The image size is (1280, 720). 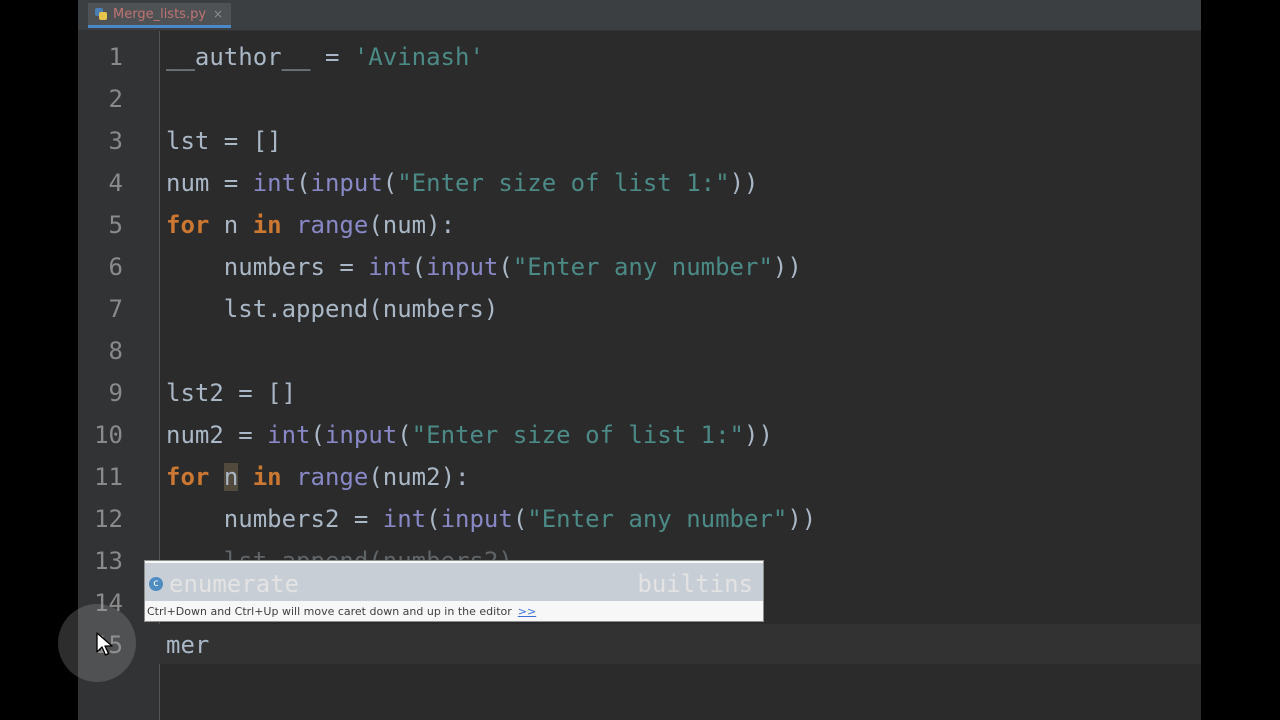 What do you see at coordinates (115, 141) in the screenshot?
I see `line-number: 3` at bounding box center [115, 141].